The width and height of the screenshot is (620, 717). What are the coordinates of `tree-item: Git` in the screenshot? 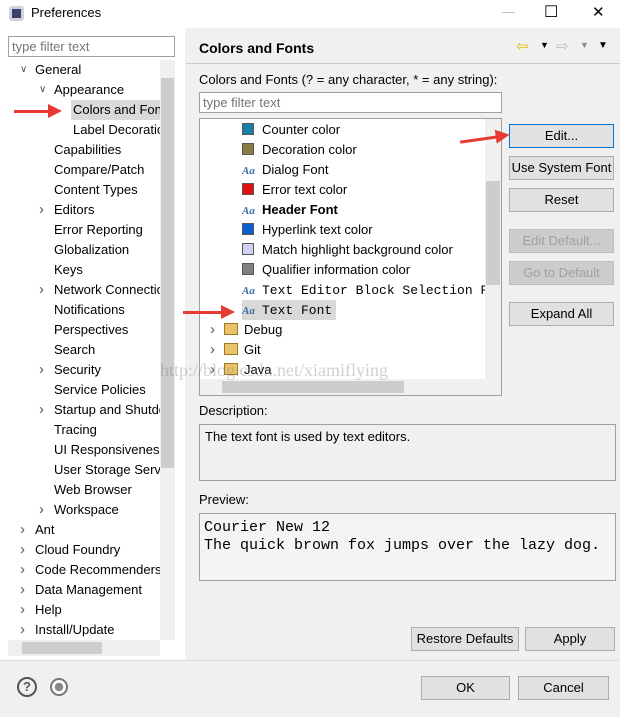 It's located at (244, 350).